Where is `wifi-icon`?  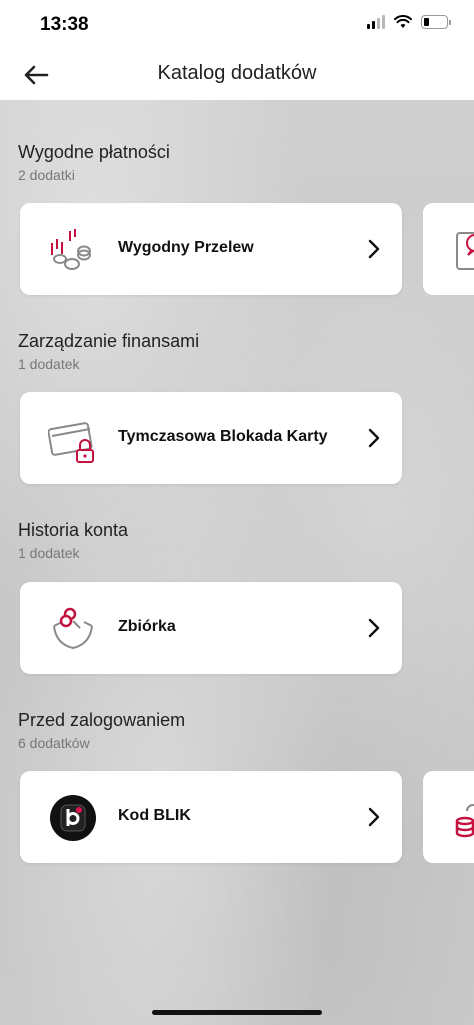 wifi-icon is located at coordinates (403, 21).